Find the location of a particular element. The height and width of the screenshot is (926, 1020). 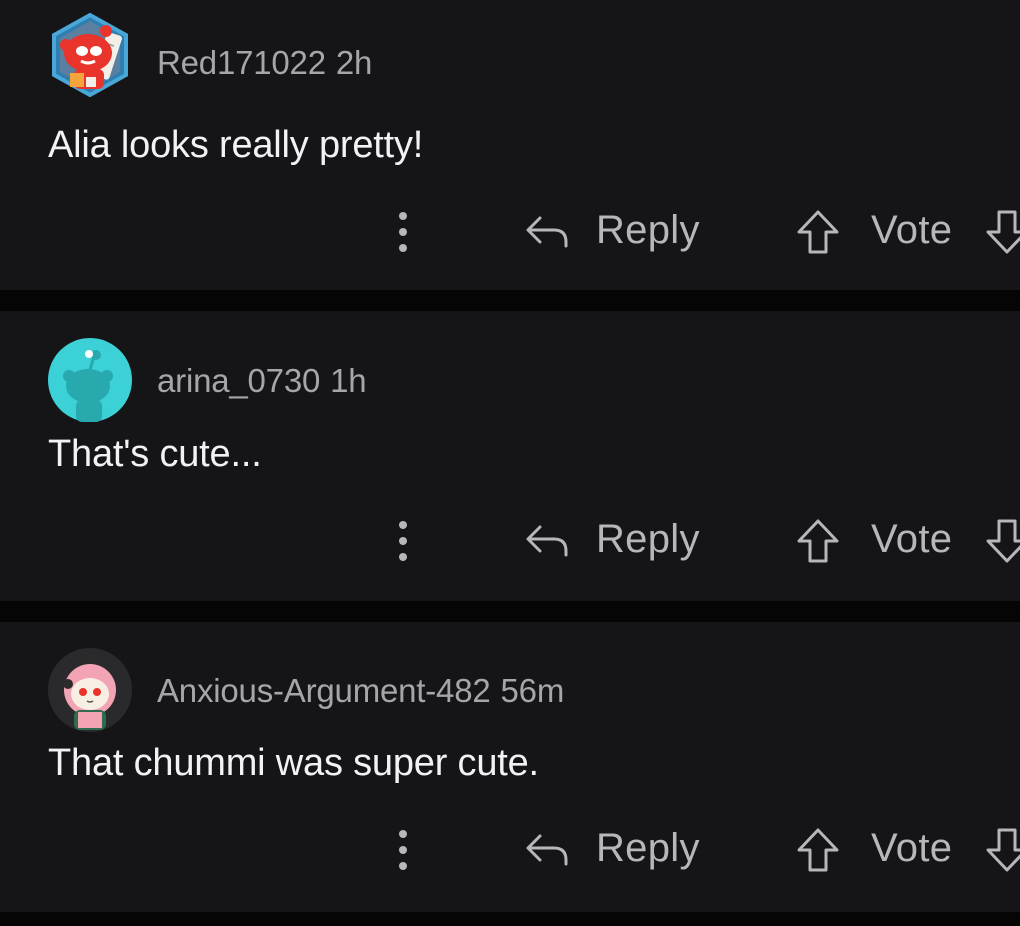

username: arina_0730 is located at coordinates (238, 380).